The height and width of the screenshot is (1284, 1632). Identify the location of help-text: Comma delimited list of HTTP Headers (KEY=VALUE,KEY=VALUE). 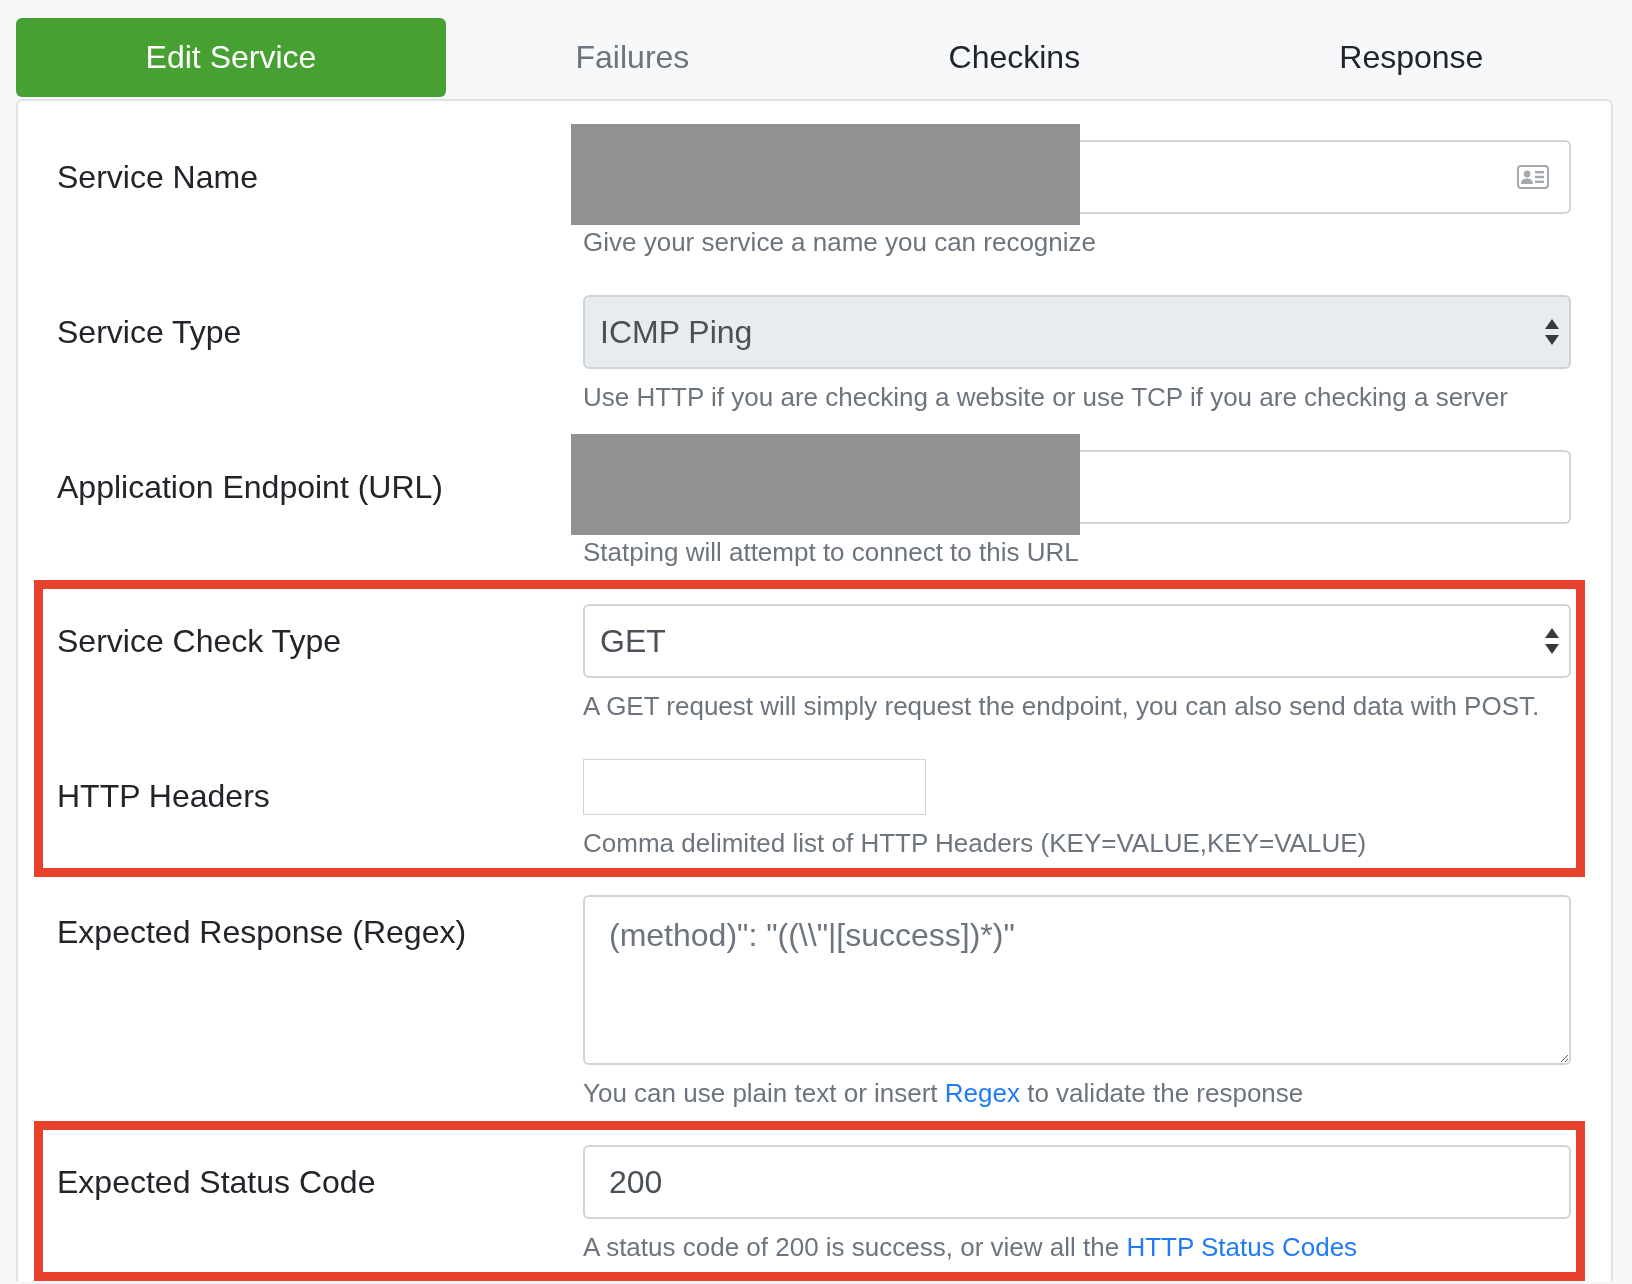
(975, 843).